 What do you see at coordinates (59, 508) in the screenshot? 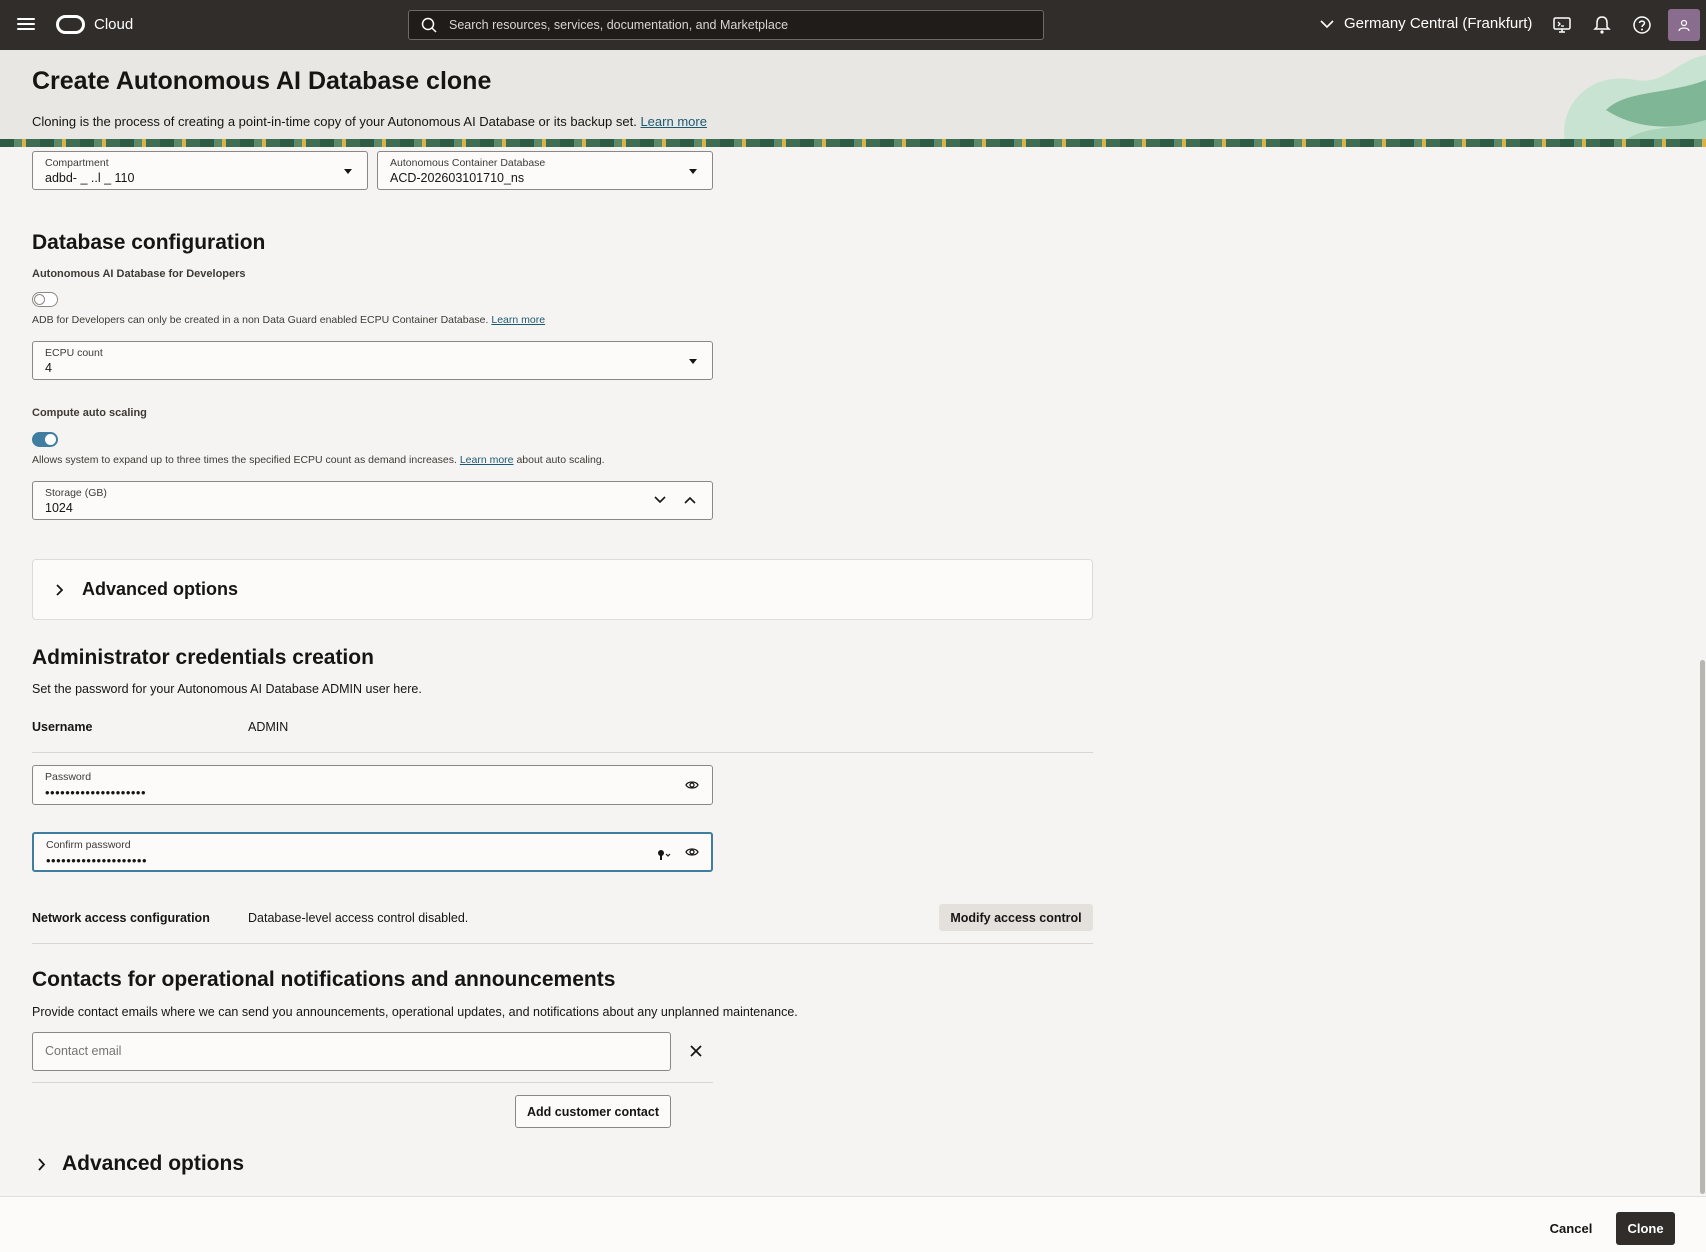
I see `storage-value: 1024` at bounding box center [59, 508].